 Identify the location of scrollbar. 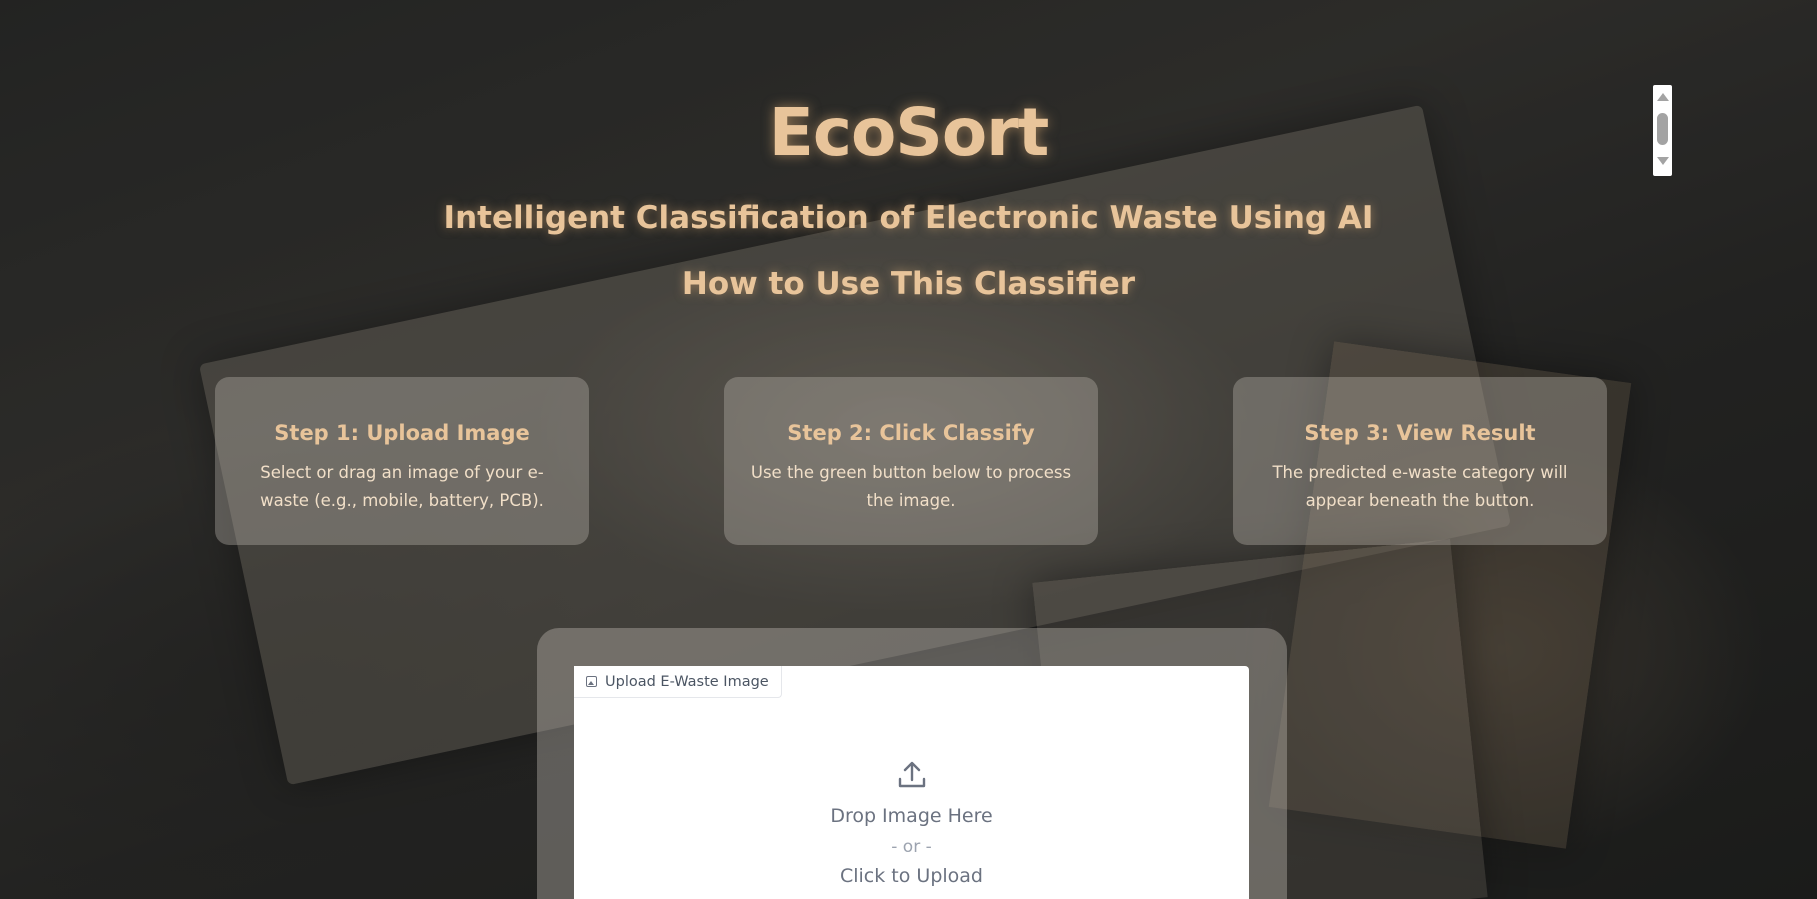
(1662, 130).